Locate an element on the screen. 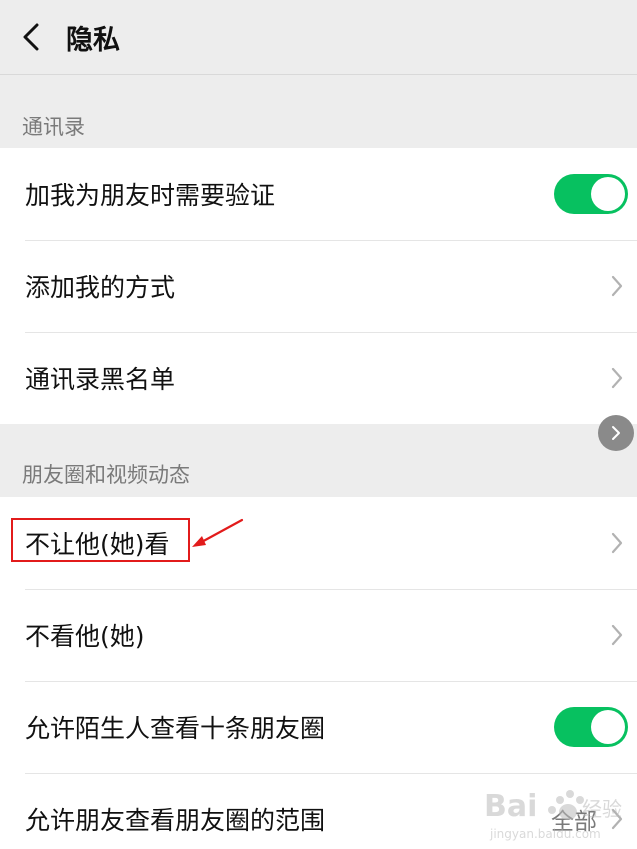 The height and width of the screenshot is (849, 637). floating-next-button is located at coordinates (616, 433).